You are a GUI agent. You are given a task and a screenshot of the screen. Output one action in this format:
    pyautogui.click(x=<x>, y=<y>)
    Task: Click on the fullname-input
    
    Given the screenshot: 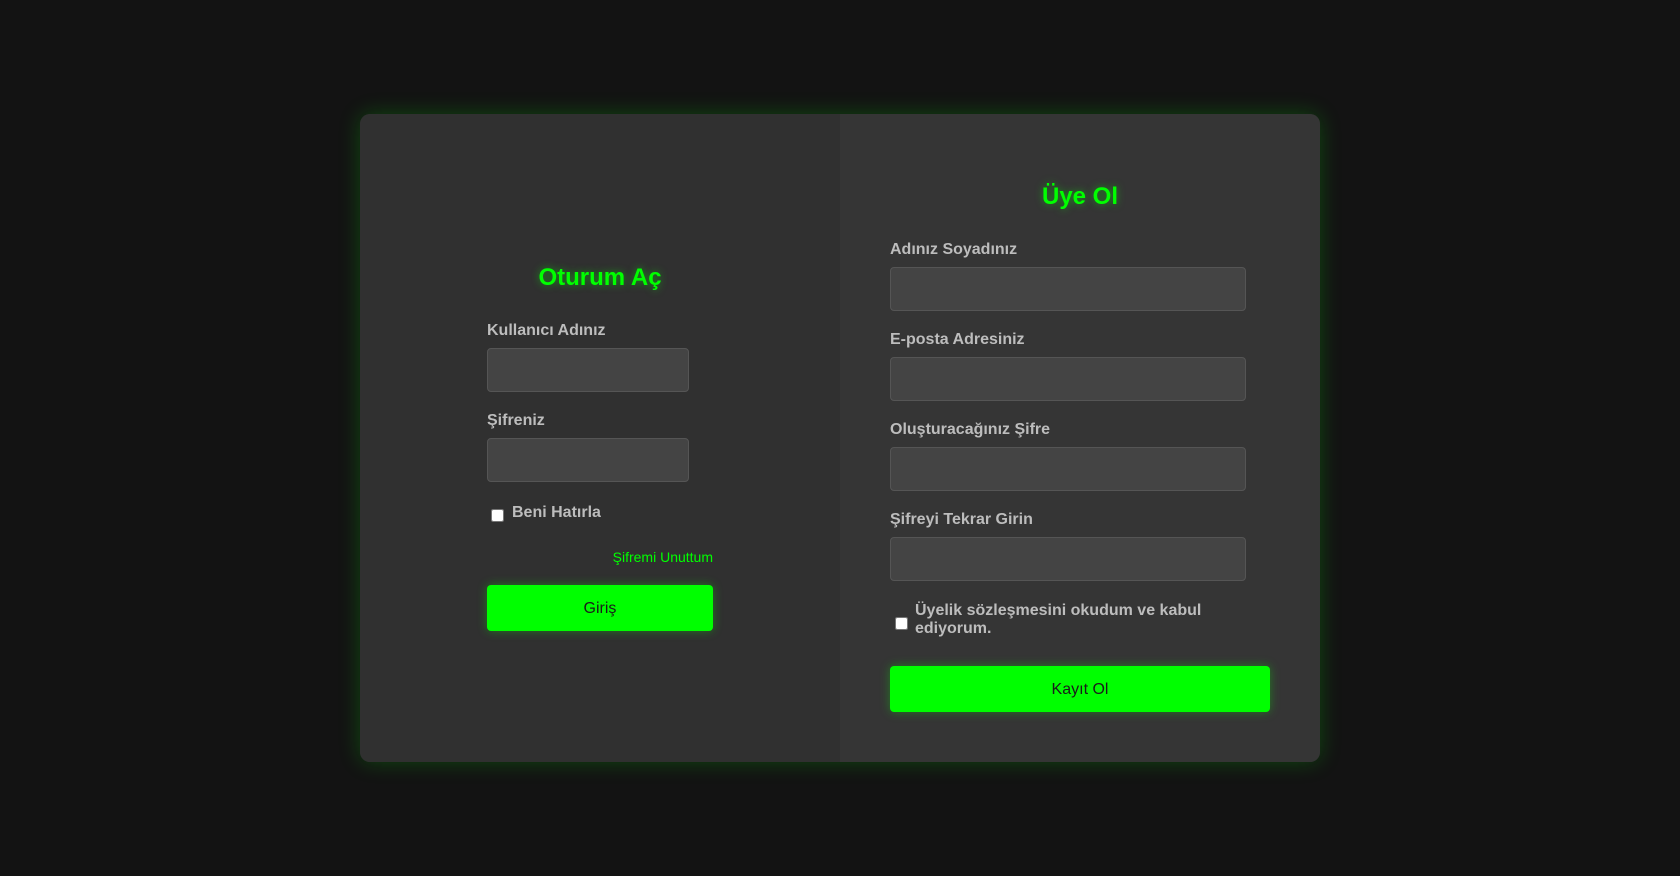 What is the action you would take?
    pyautogui.click(x=1068, y=289)
    